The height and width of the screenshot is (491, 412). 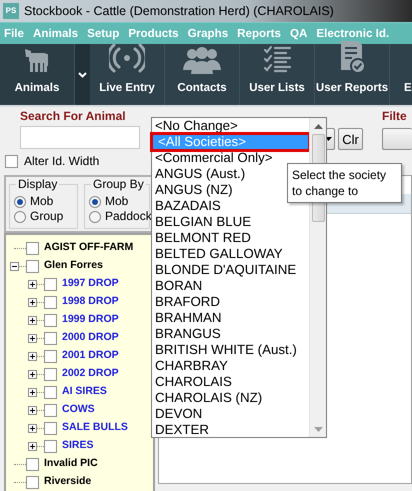 I want to click on dropdown-option: <Commercial Only>, so click(x=230, y=158).